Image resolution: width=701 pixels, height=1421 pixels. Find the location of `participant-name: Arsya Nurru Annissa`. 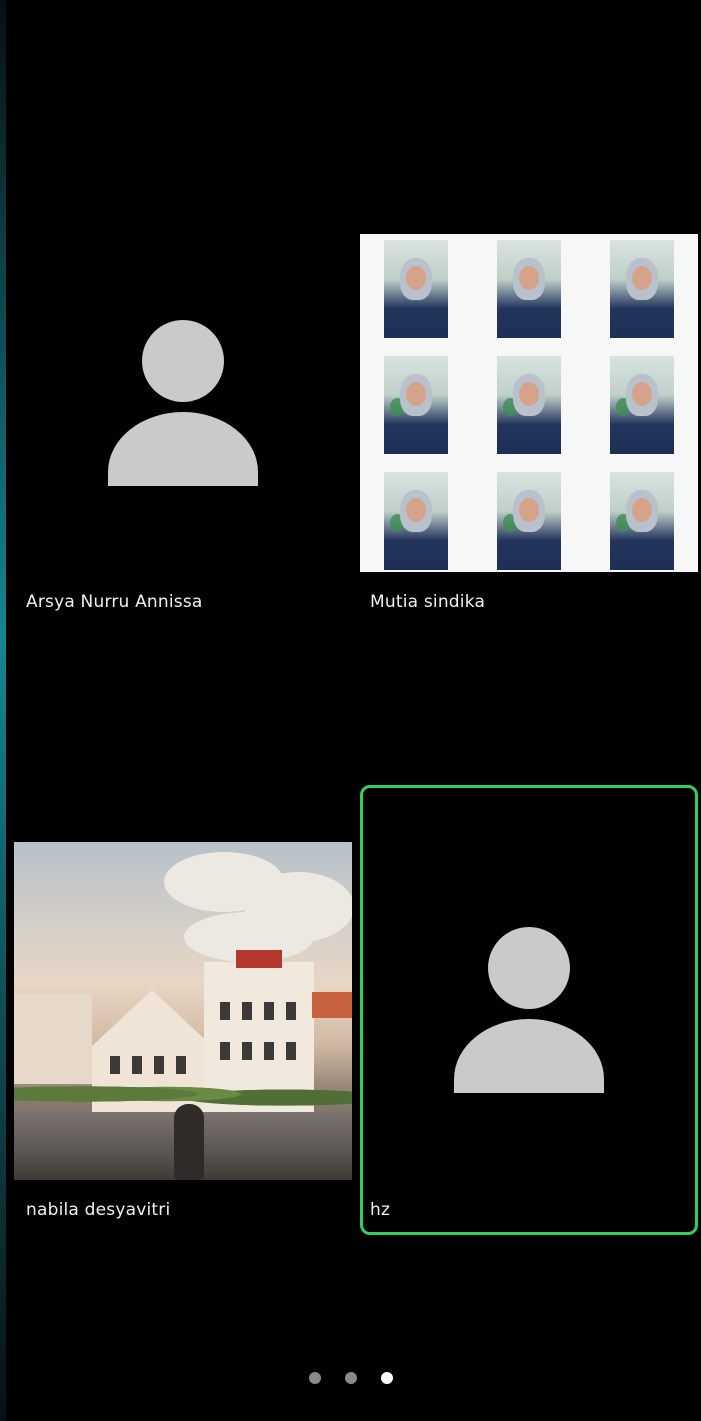

participant-name: Arsya Nurru Annissa is located at coordinates (114, 602).